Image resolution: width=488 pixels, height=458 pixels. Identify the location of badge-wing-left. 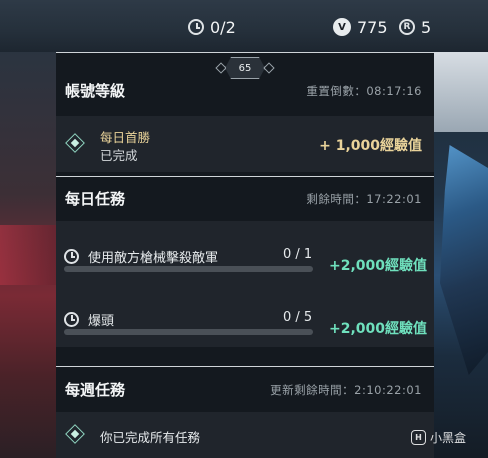
(221, 68).